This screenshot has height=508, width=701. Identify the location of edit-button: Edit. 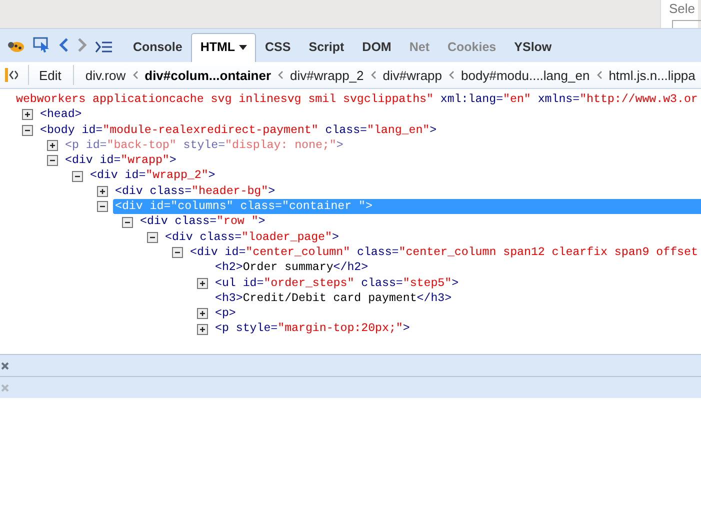
(50, 75).